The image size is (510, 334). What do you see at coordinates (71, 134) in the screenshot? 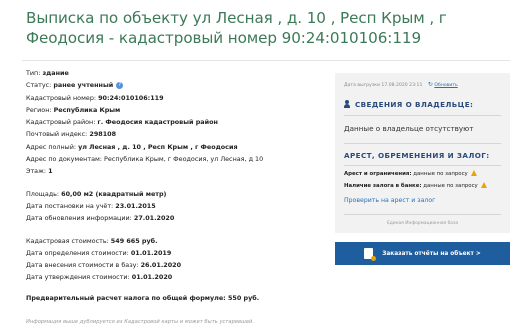
I see `detail-postal: Почтовый индекс: 298108` at bounding box center [71, 134].